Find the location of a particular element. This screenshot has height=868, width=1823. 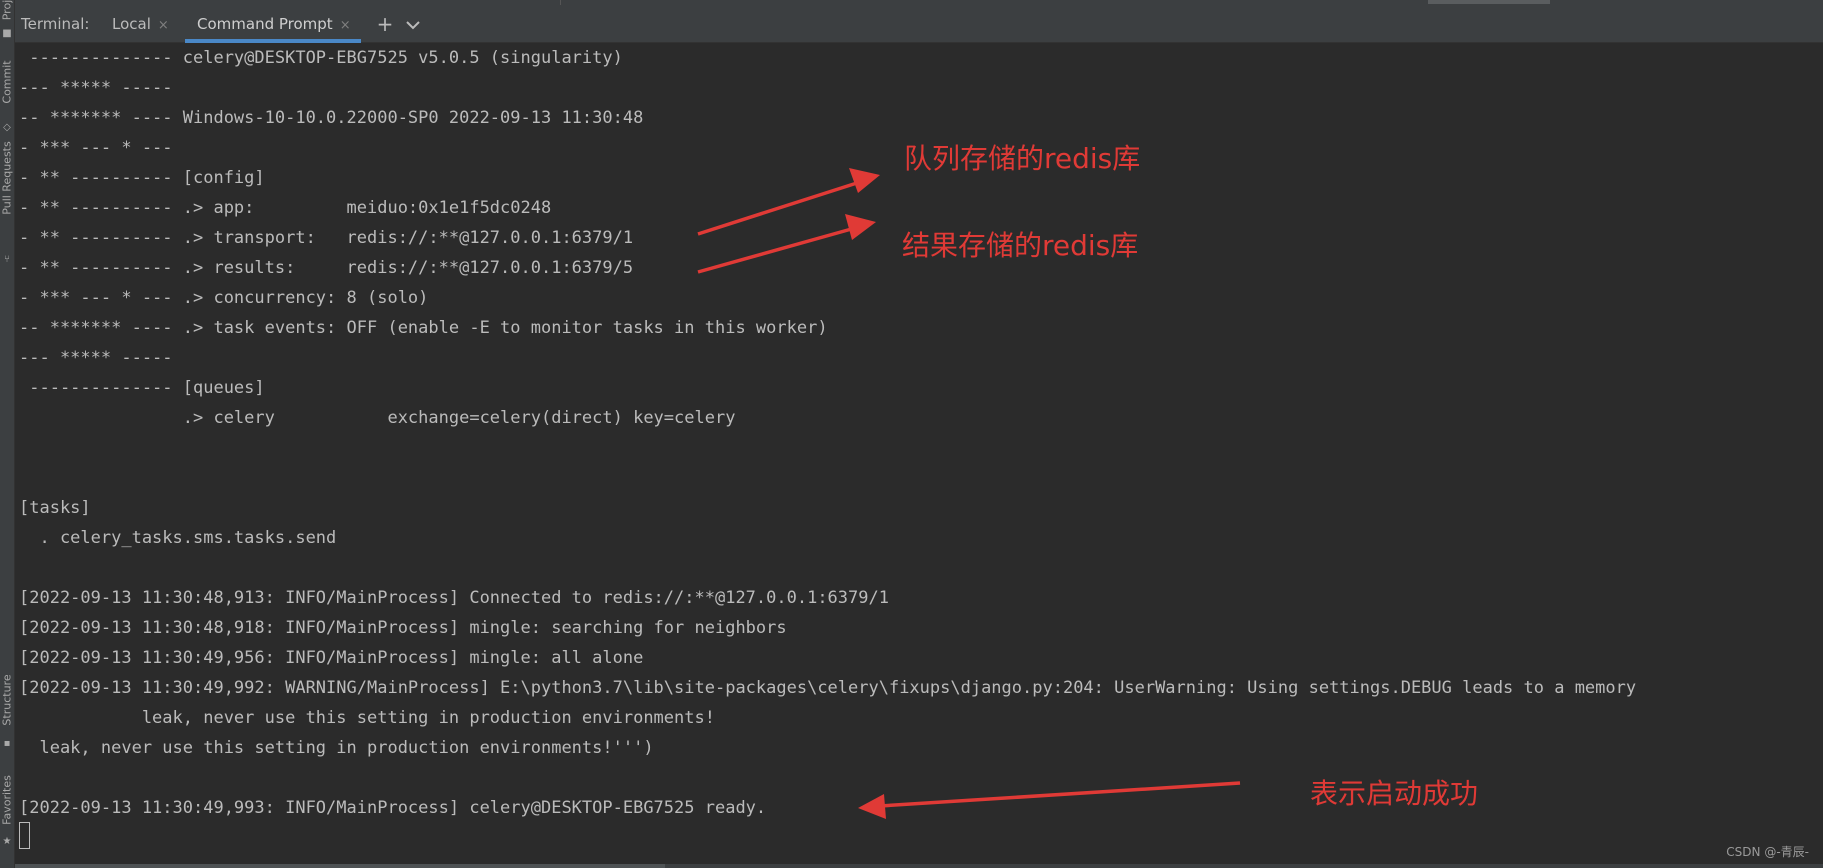

terminal-cursor is located at coordinates (24, 835).